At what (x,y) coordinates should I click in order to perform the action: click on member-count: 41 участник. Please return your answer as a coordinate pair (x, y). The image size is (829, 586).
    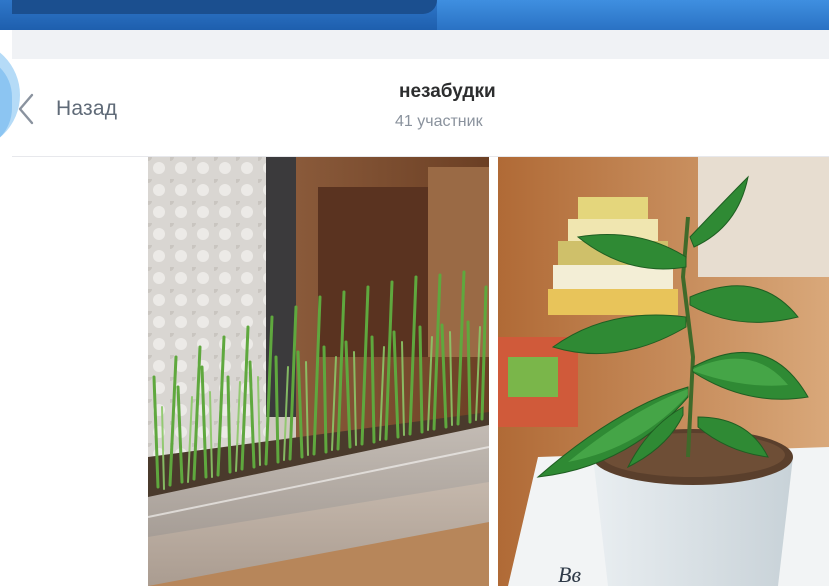
    Looking at the image, I should click on (439, 121).